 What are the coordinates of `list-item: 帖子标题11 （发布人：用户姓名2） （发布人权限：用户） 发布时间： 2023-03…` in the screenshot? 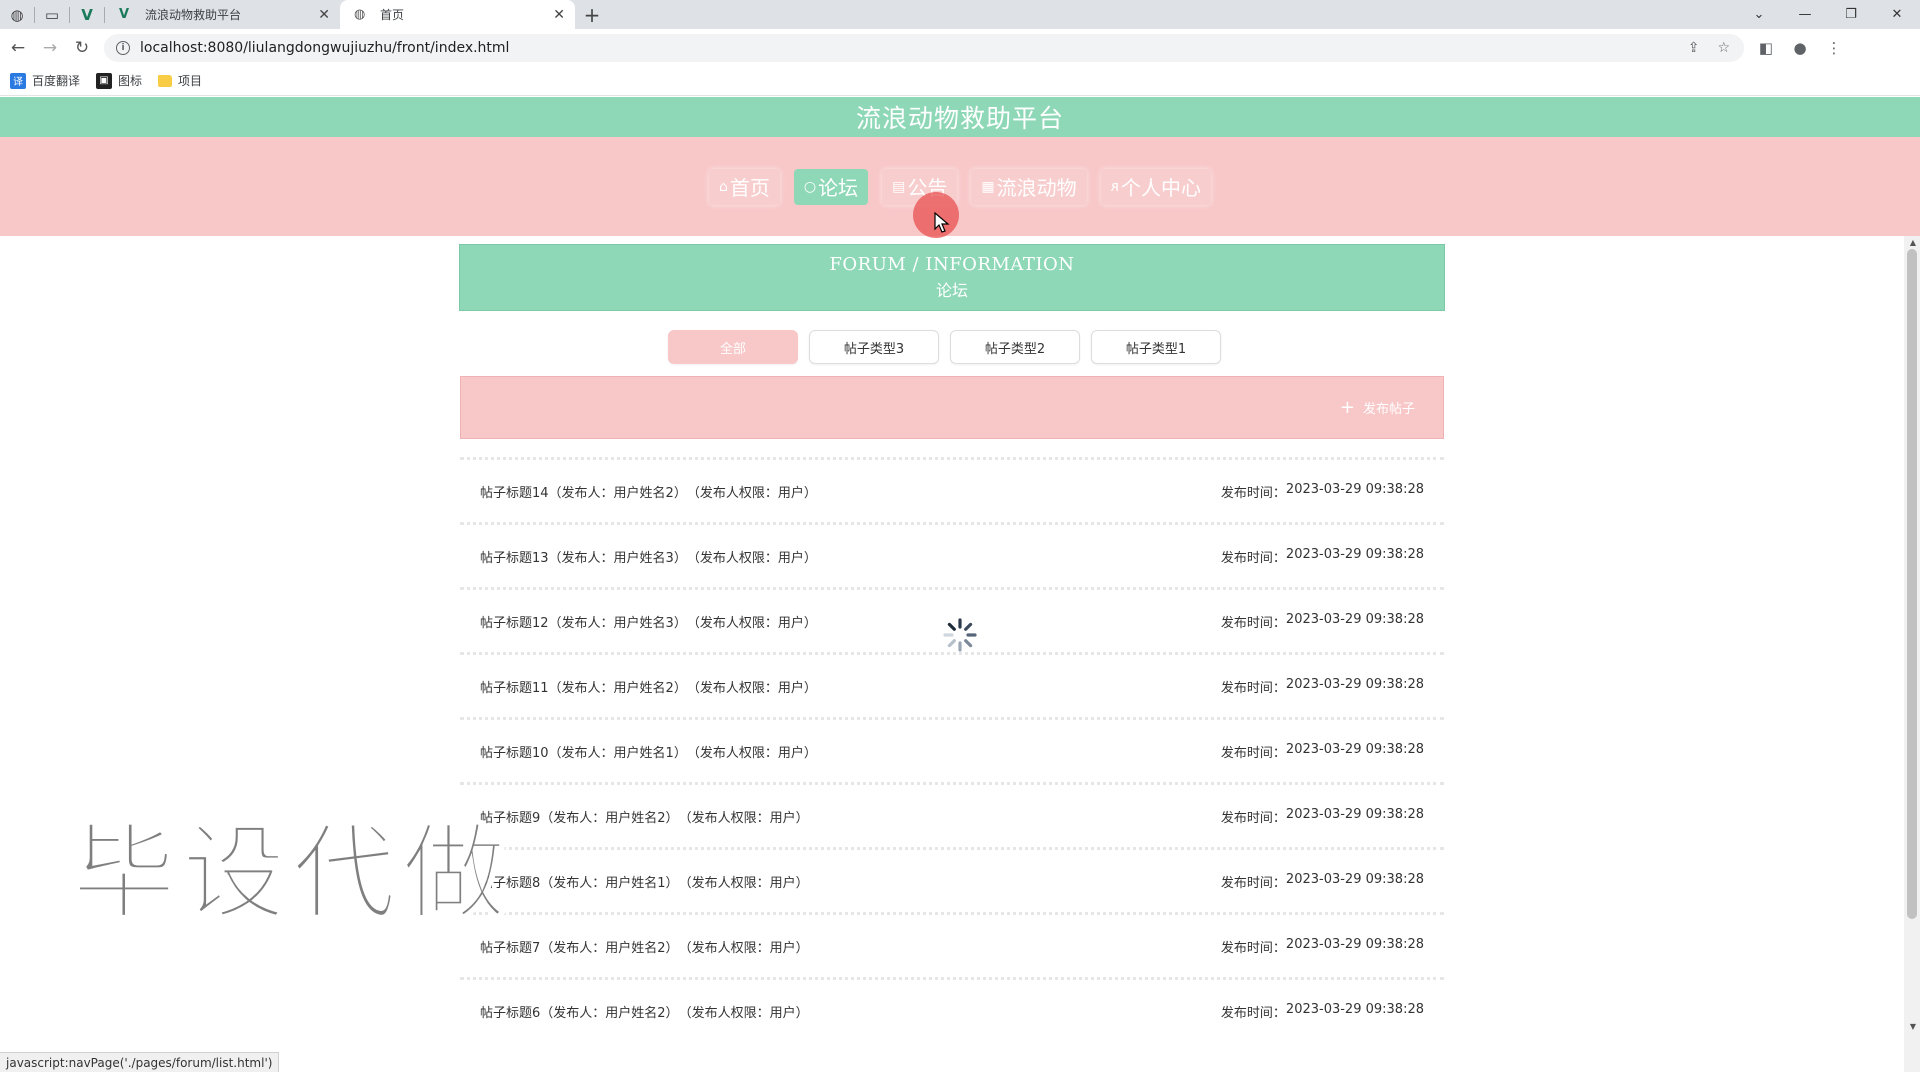 It's located at (952, 684).